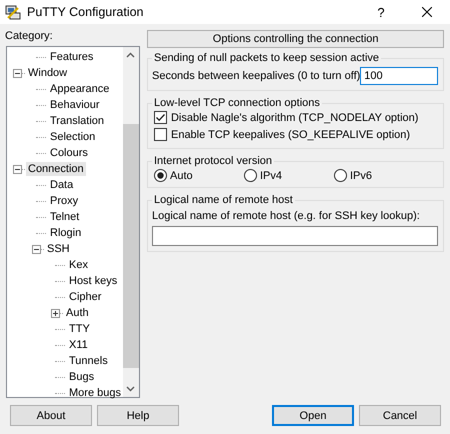 This screenshot has height=434, width=450. Describe the element at coordinates (286, 216) in the screenshot. I see `field-label: Logical name of remote host (e.g. for SSH key lookup):` at that location.